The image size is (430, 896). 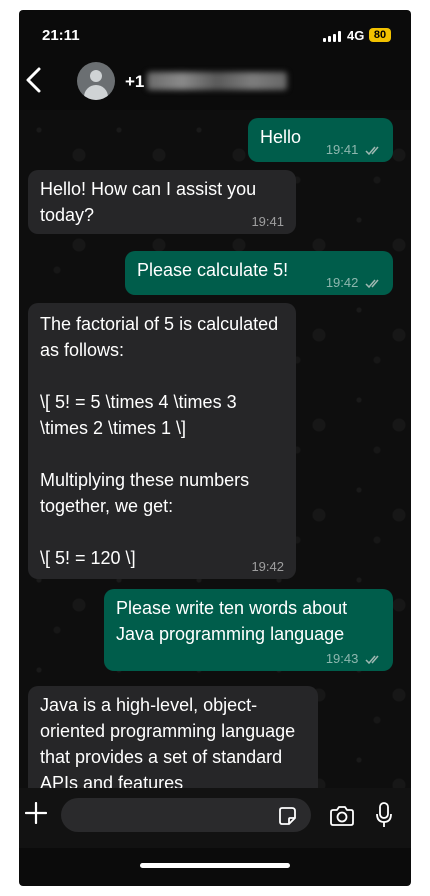 What do you see at coordinates (186, 815) in the screenshot?
I see `message-input` at bounding box center [186, 815].